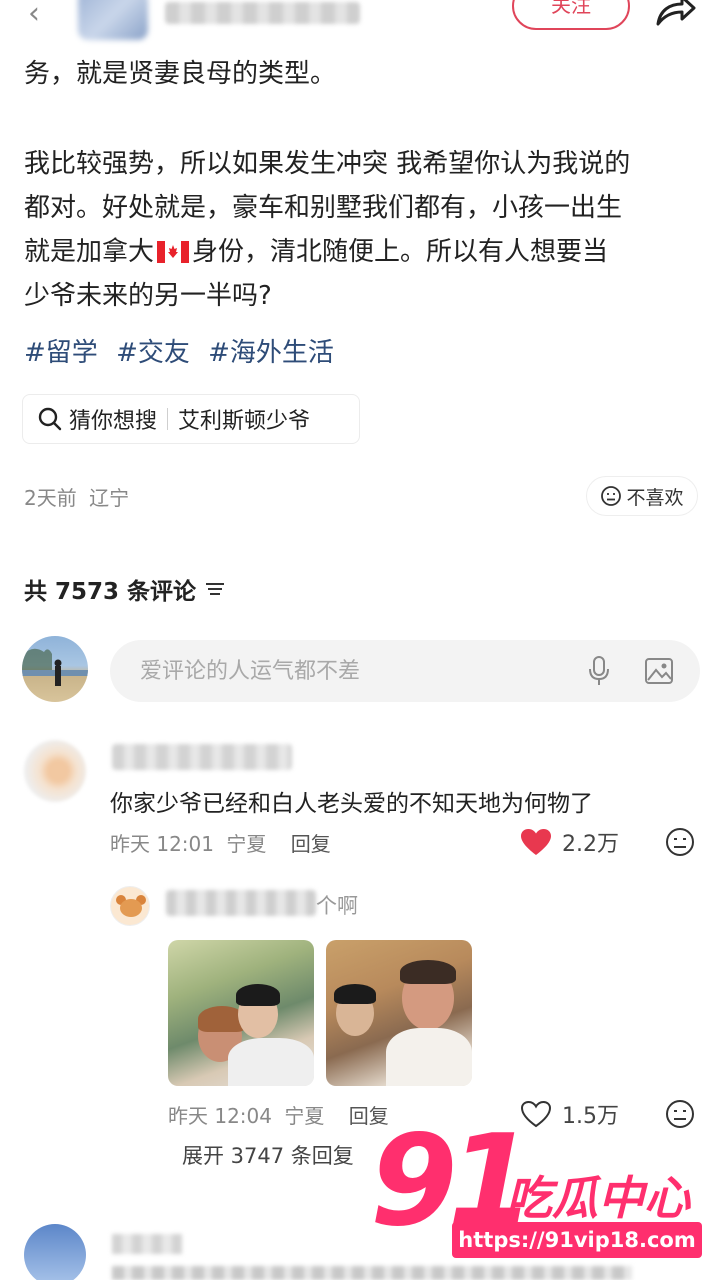 This screenshot has width=720, height=1280. I want to click on reply-location: 宁夏, so click(304, 1116).